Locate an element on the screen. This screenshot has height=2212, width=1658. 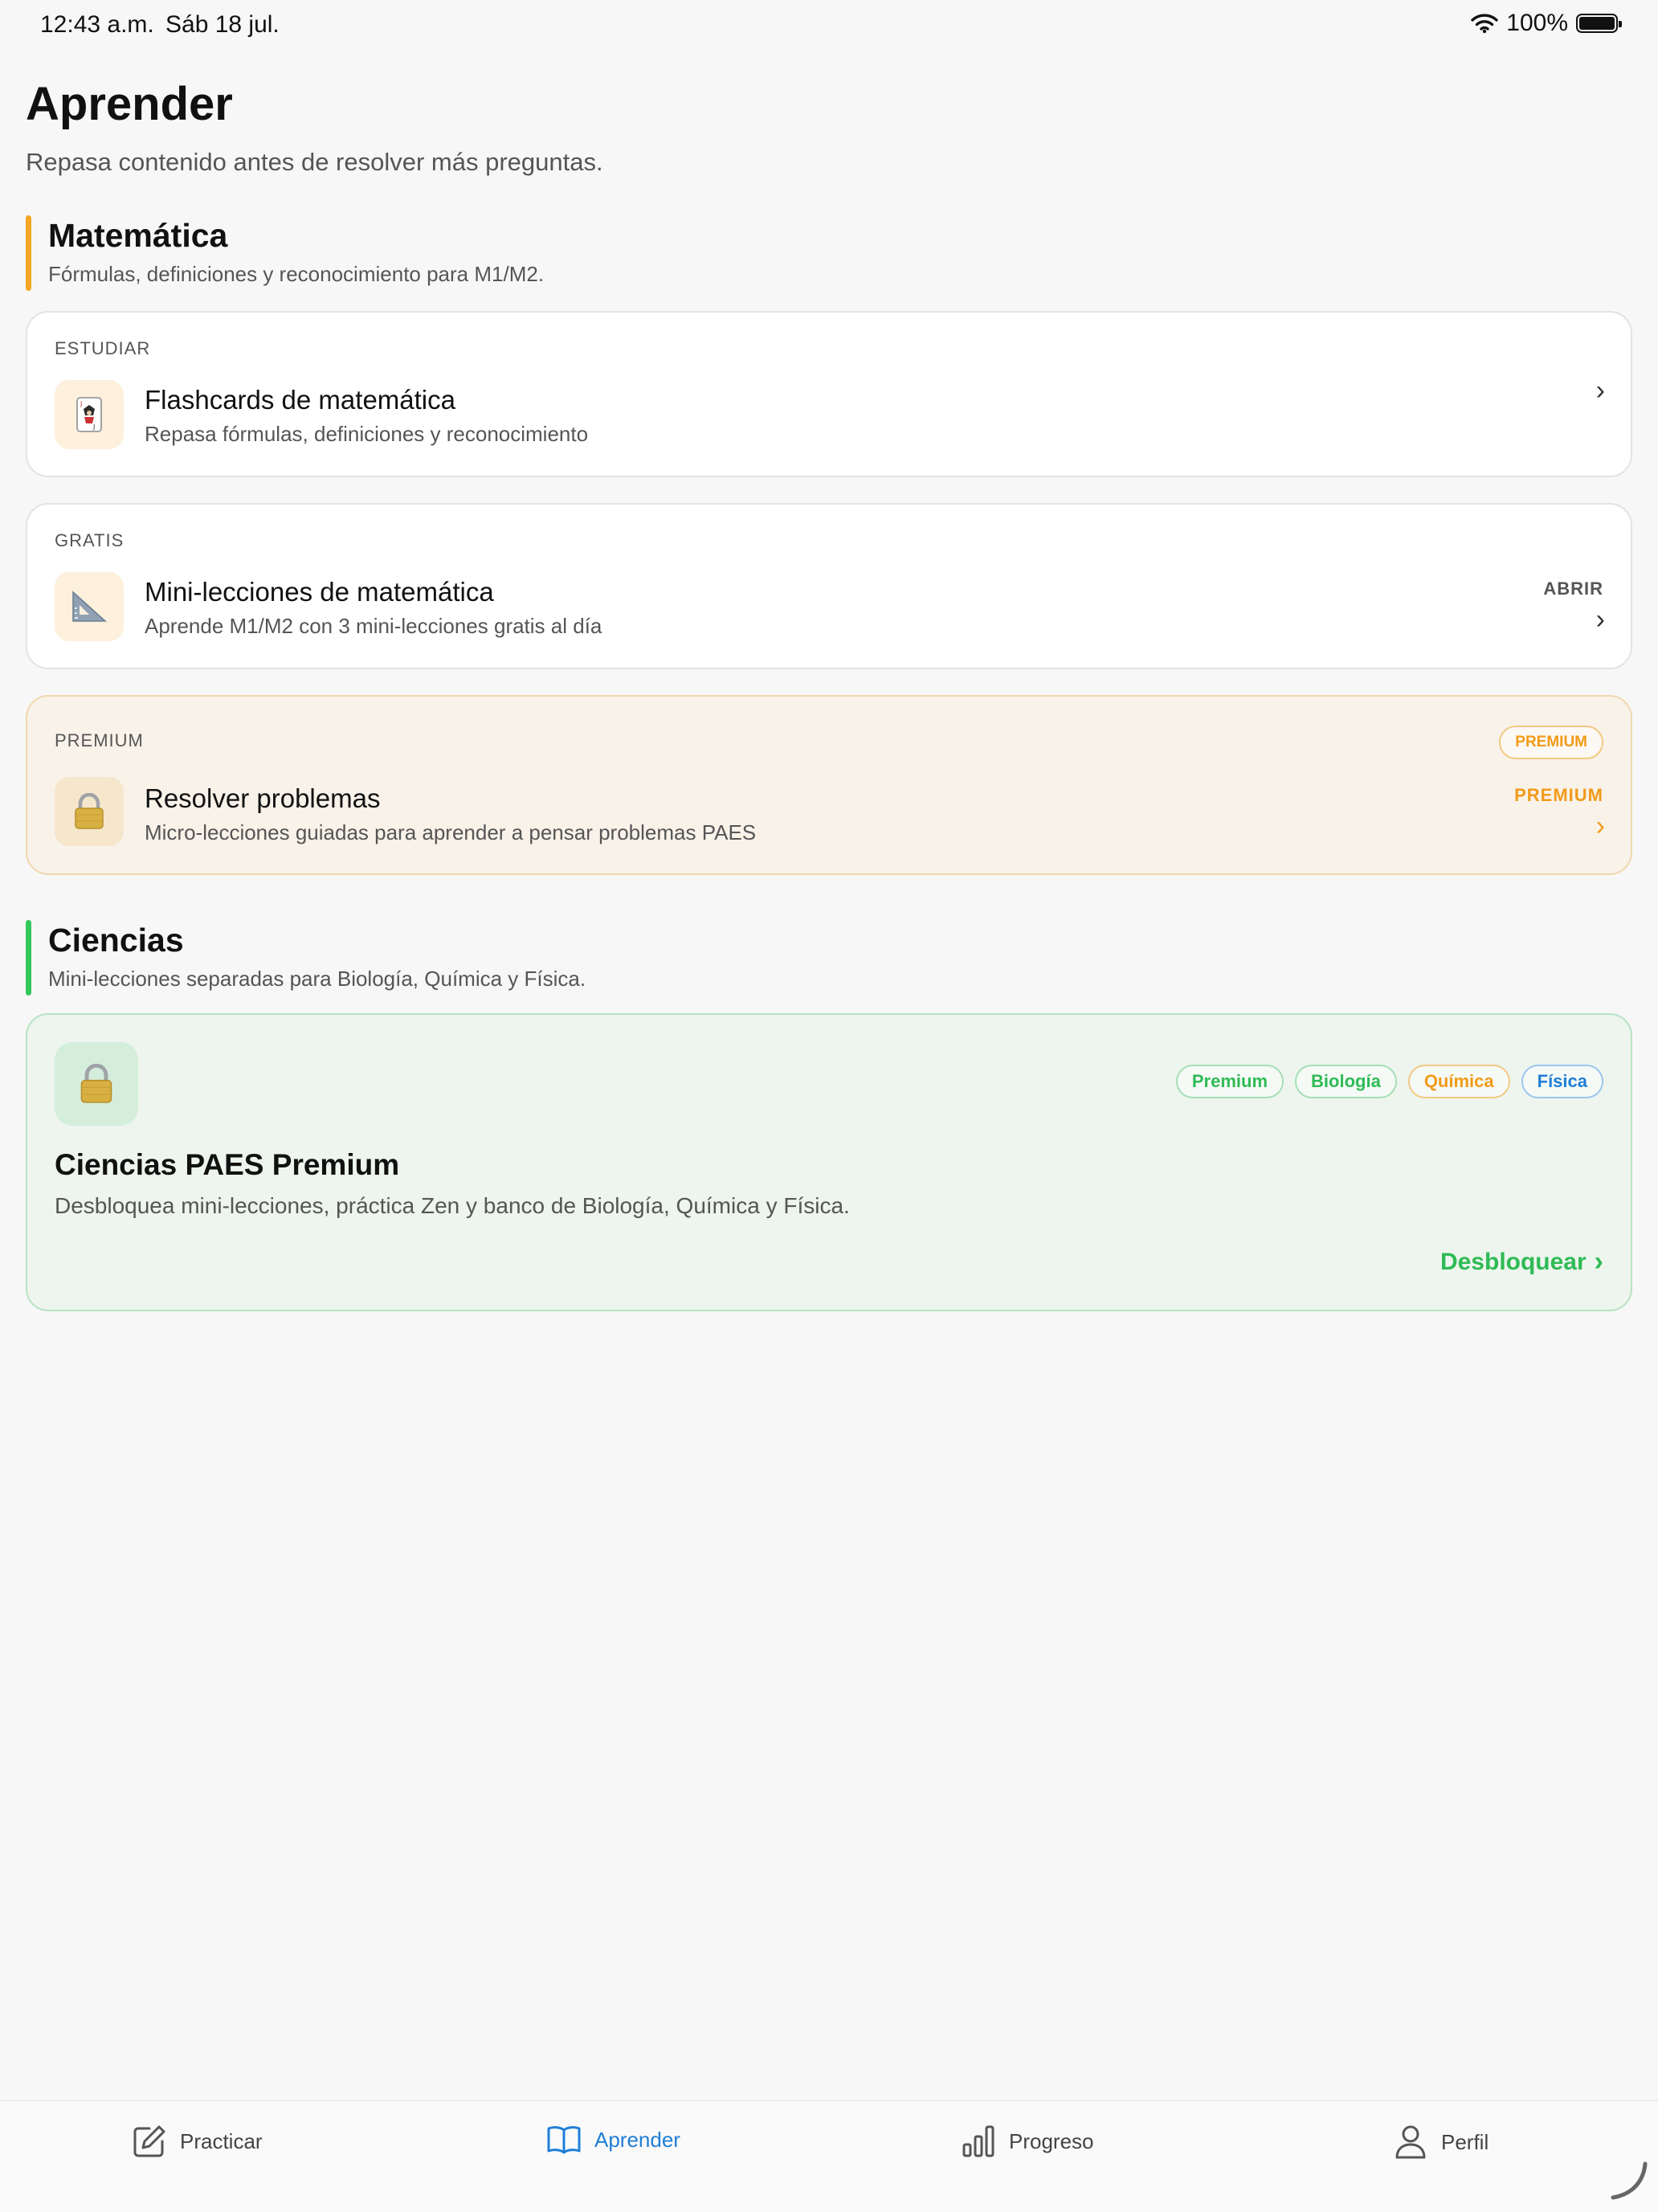
unlock-label: Desbloquear is located at coordinates (1513, 1262).